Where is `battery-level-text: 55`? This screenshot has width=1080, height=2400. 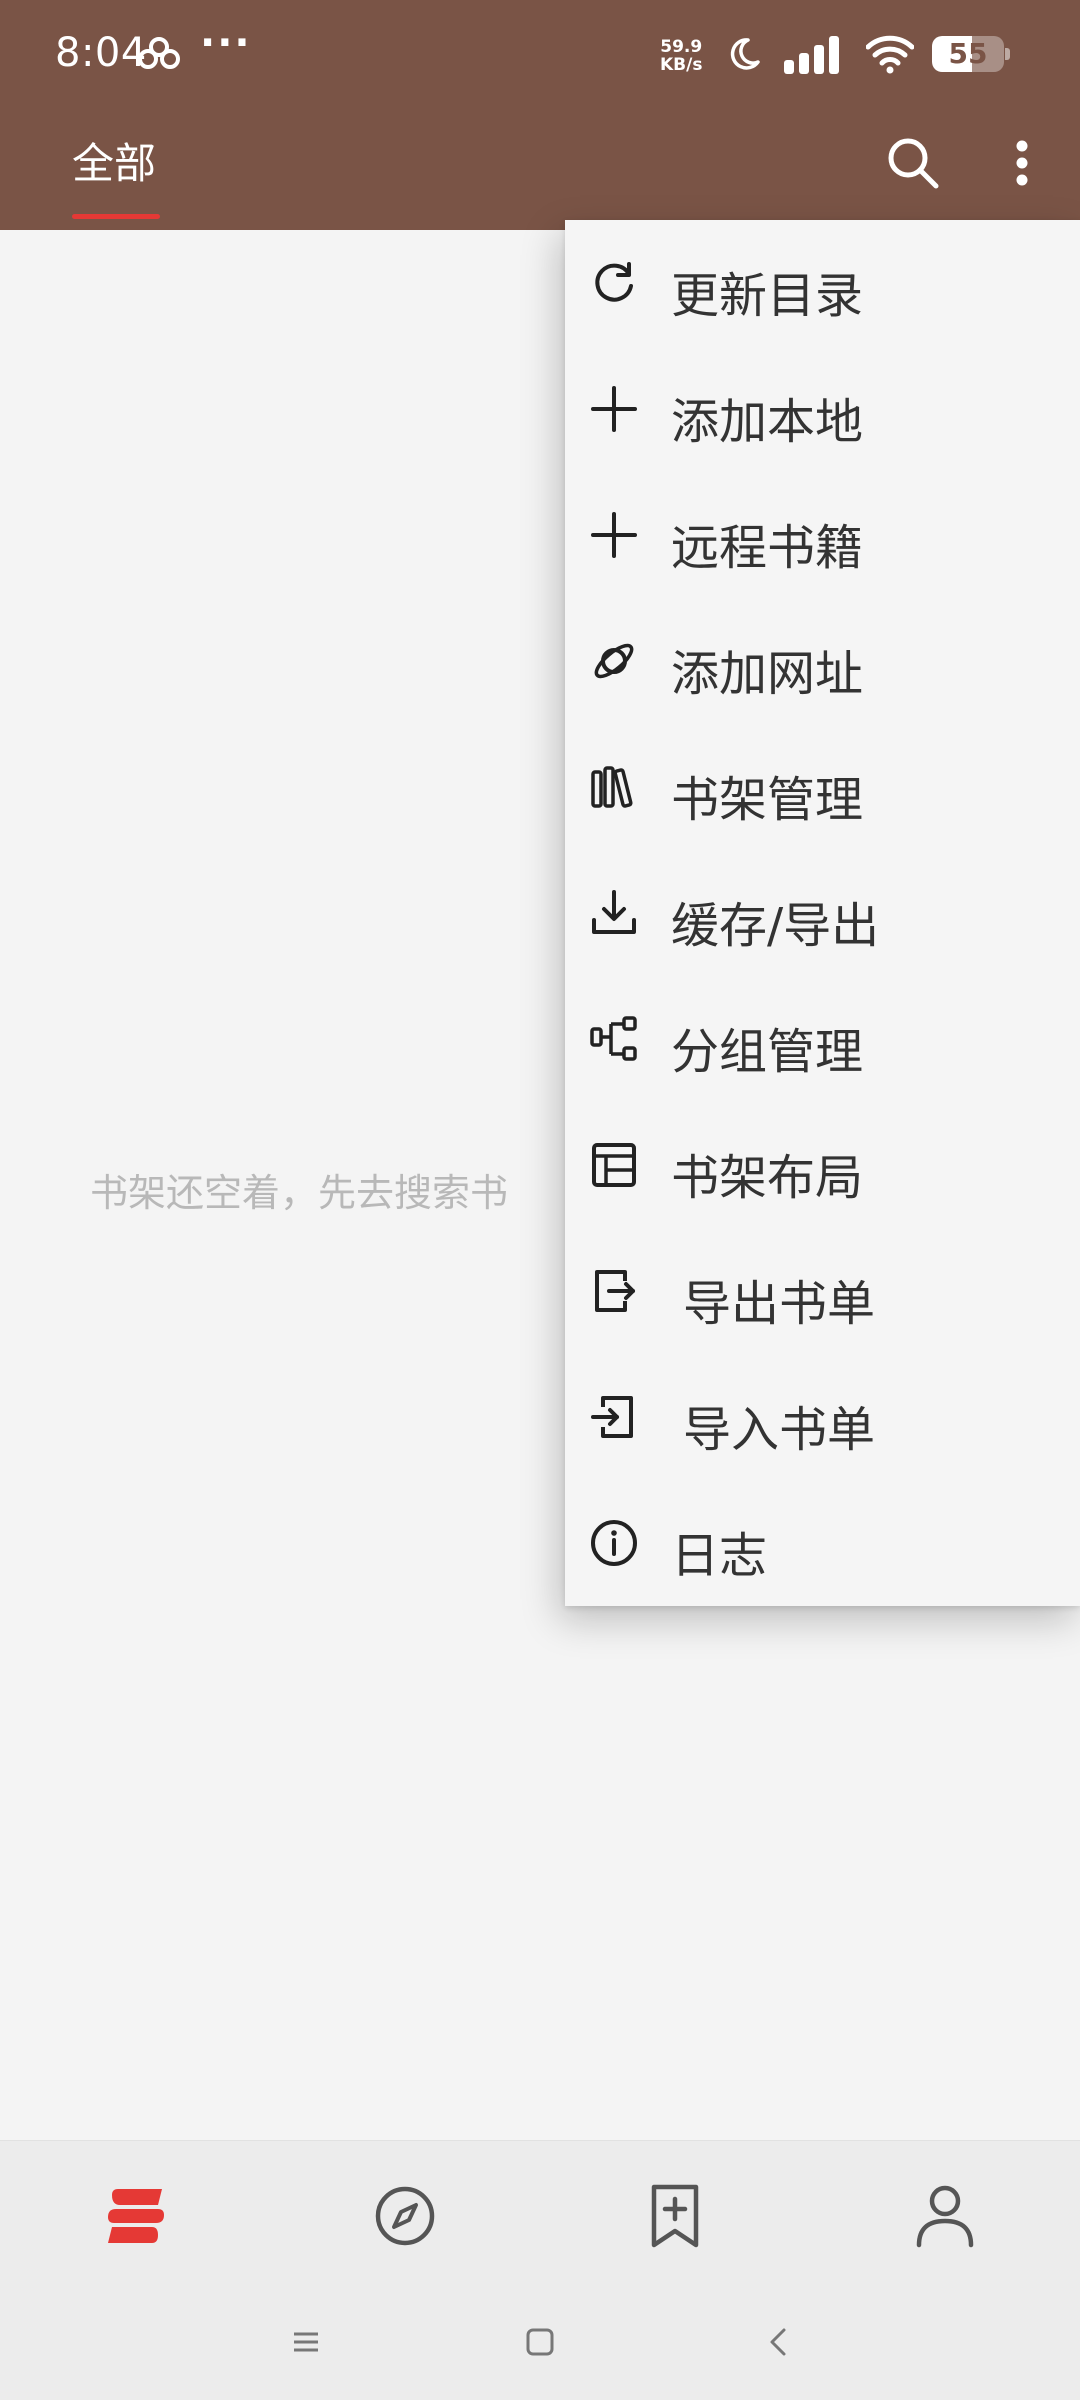
battery-level-text: 55 is located at coordinates (968, 53).